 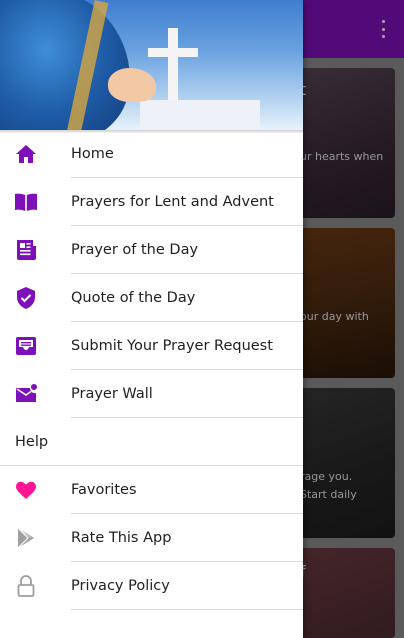 What do you see at coordinates (32, 442) in the screenshot?
I see `section-title: Help` at bounding box center [32, 442].